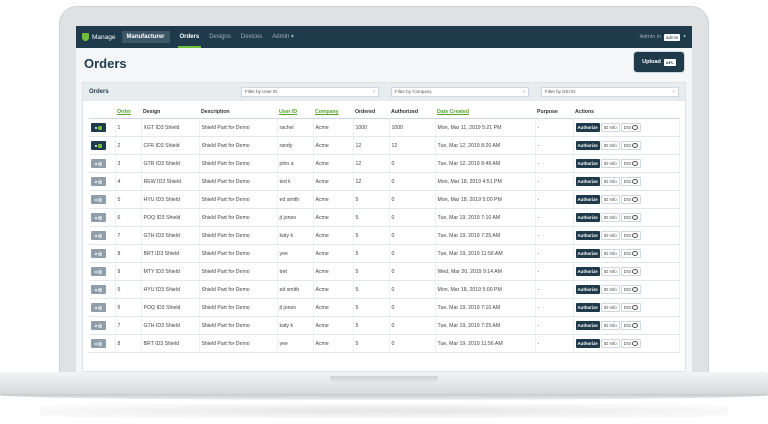 Image resolution: width=768 pixels, height=424 pixels. Describe the element at coordinates (295, 163) in the screenshot. I see `cell-user-id: john a` at that location.